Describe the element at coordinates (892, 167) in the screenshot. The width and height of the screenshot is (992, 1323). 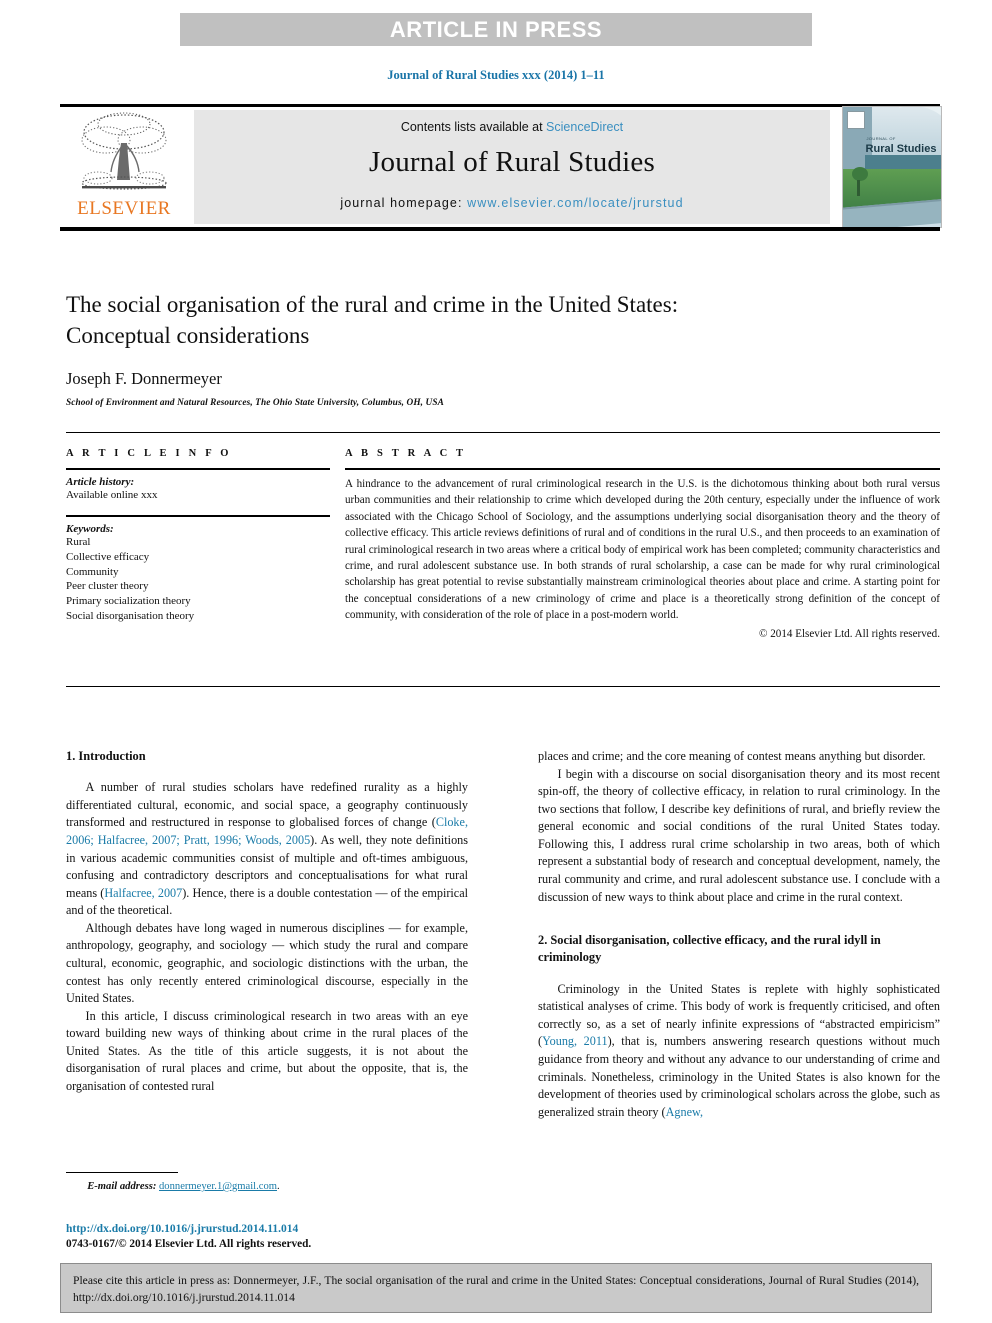
I see `journal-cover-thumbnail: JOURNAL OF Rural Studies` at that location.